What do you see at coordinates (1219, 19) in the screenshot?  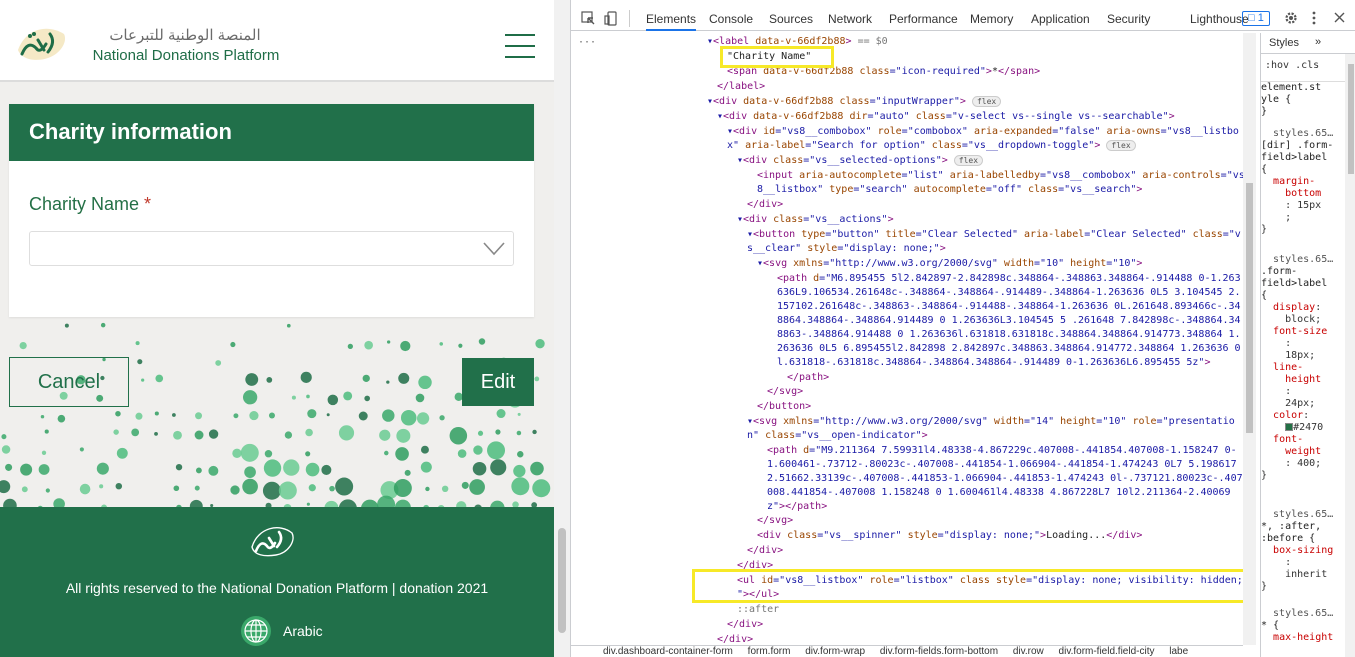 I see `tab-lighthouse: Lighthouse` at bounding box center [1219, 19].